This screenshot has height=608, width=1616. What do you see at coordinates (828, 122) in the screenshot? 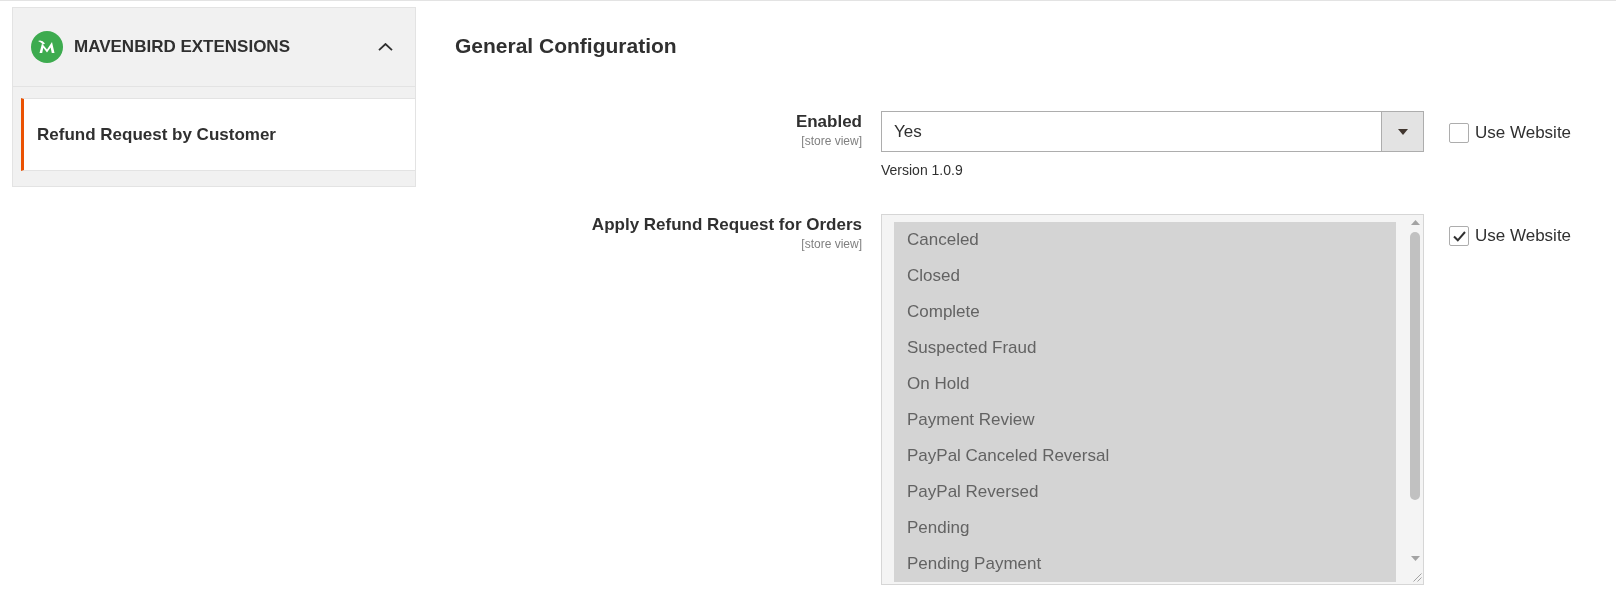
I see `field-label: Enabled` at bounding box center [828, 122].